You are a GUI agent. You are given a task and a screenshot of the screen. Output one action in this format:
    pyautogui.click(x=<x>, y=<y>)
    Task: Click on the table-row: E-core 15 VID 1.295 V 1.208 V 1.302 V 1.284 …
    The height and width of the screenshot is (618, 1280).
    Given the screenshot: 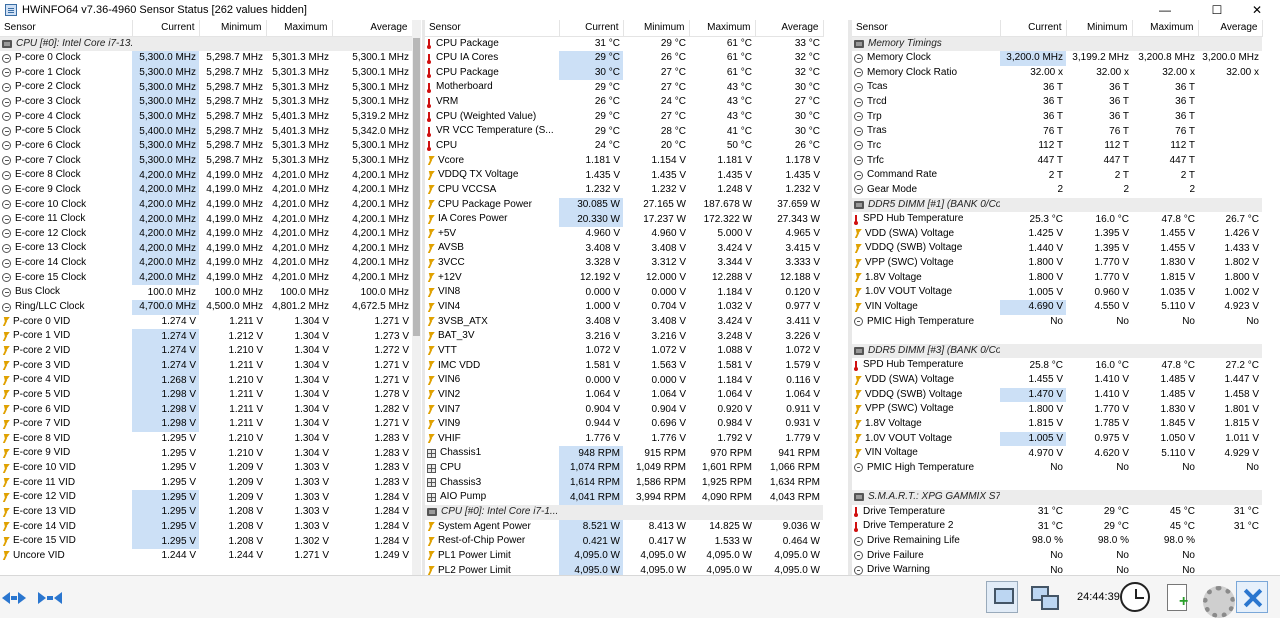 What is the action you would take?
    pyautogui.click(x=206, y=541)
    